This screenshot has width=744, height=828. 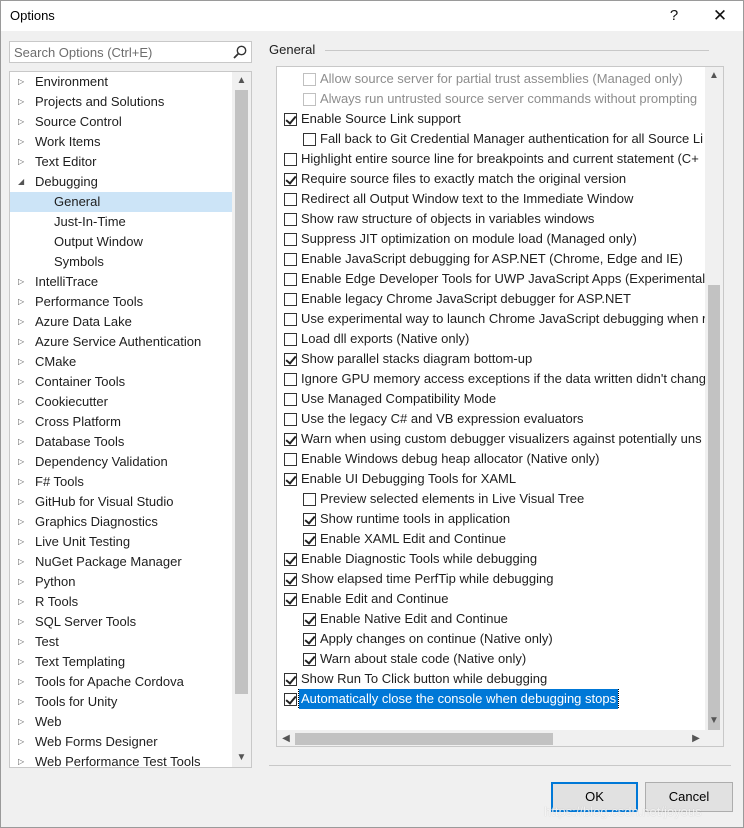 I want to click on tree-item: Output Window, so click(x=121, y=242).